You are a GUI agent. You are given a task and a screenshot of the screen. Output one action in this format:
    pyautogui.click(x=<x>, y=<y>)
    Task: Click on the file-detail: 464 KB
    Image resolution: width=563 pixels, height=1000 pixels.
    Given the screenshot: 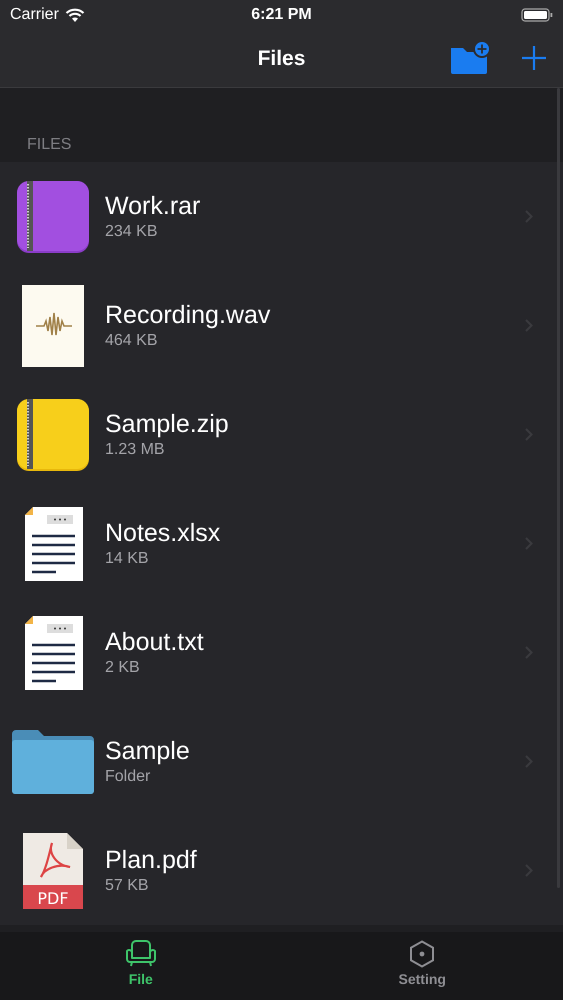 What is the action you would take?
    pyautogui.click(x=131, y=341)
    